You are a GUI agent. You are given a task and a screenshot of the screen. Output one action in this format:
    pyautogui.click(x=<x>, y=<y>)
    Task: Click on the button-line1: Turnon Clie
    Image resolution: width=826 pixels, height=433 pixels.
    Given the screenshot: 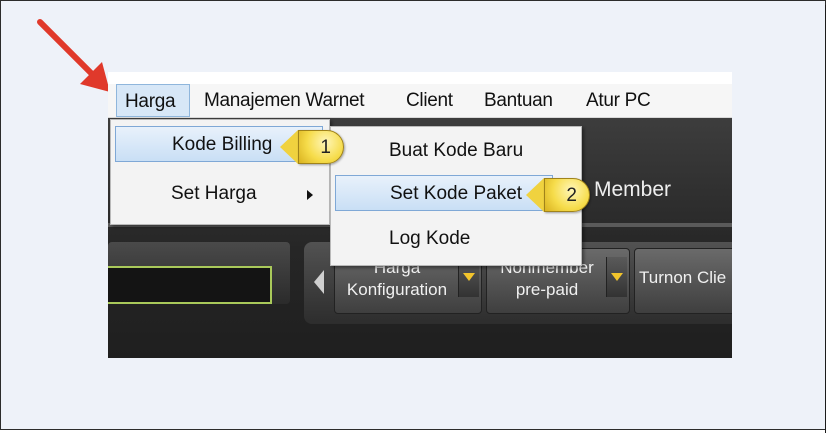 What is the action you would take?
    pyautogui.click(x=683, y=277)
    